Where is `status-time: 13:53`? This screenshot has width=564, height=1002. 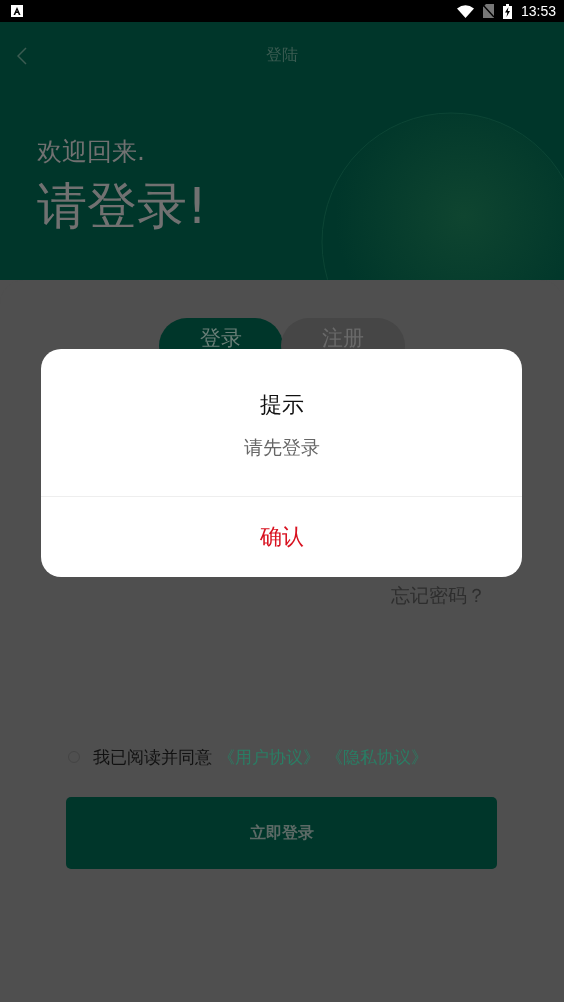
status-time: 13:53 is located at coordinates (538, 11).